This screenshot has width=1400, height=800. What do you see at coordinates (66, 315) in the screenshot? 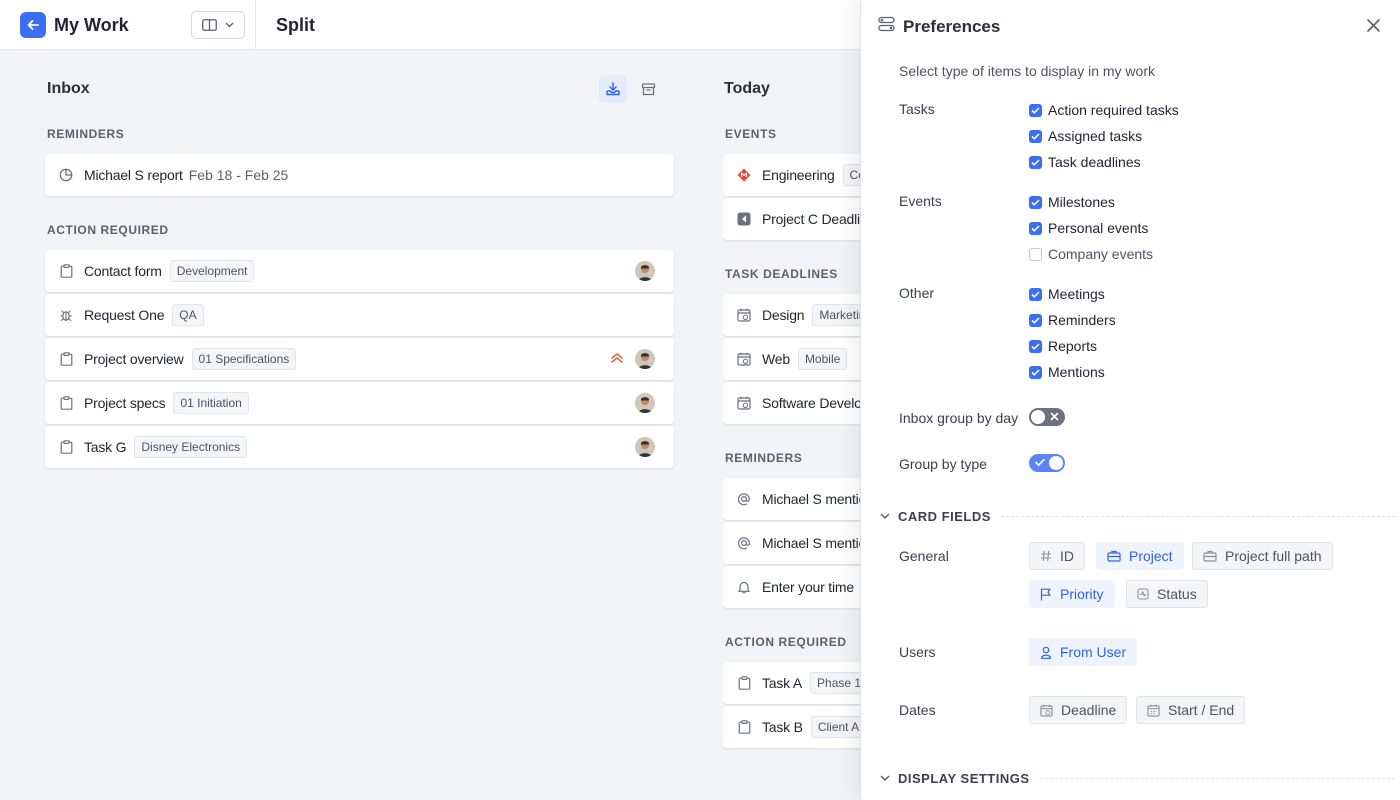
I see `bug-icon` at bounding box center [66, 315].